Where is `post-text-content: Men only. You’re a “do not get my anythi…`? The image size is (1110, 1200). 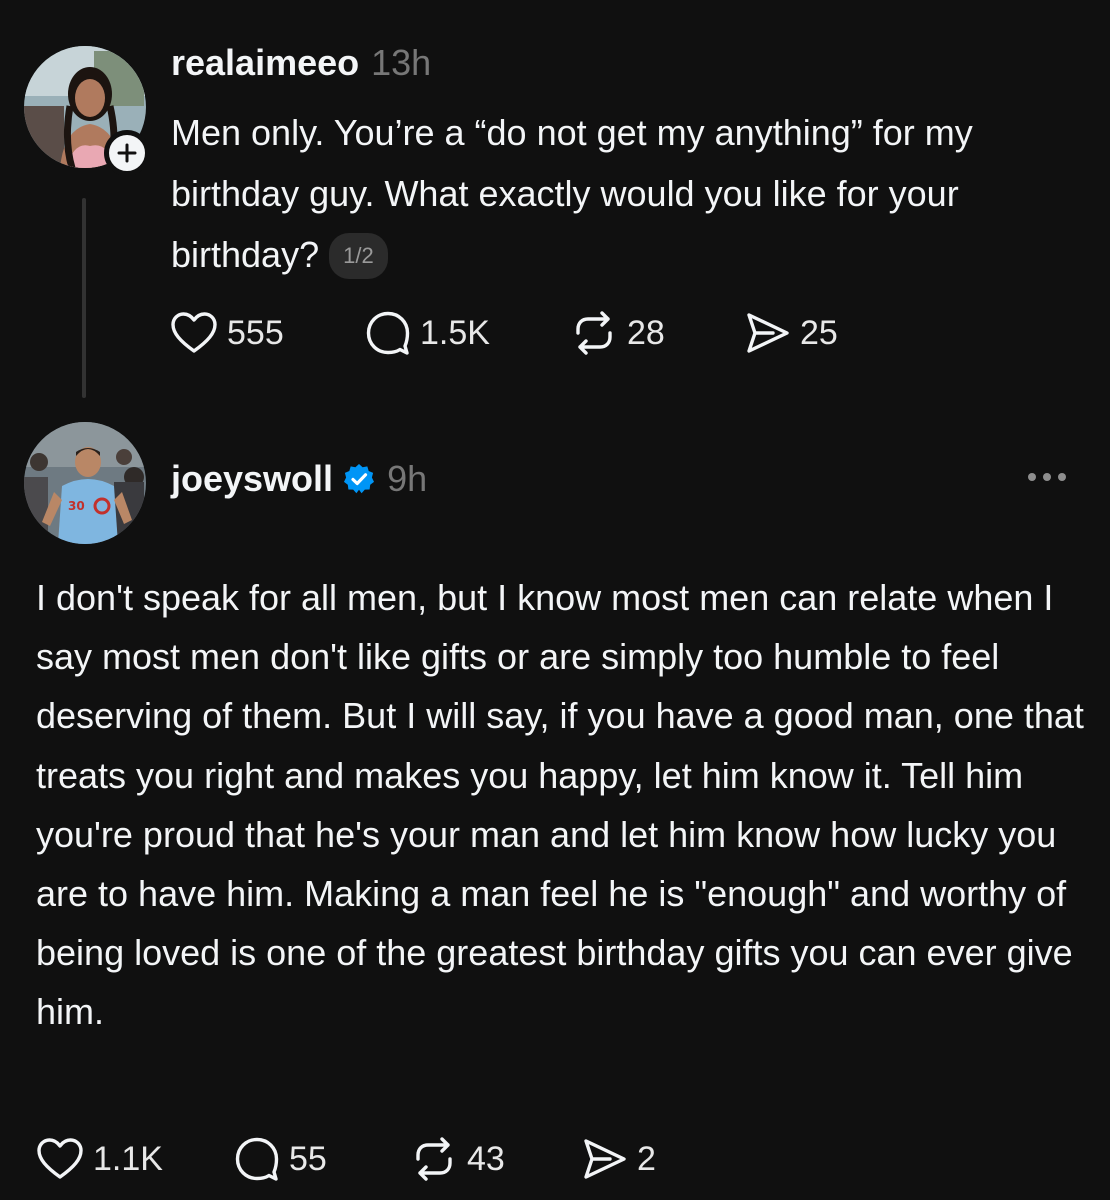
post-text-content: Men only. You’re a “do not get my anythi… is located at coordinates (572, 193).